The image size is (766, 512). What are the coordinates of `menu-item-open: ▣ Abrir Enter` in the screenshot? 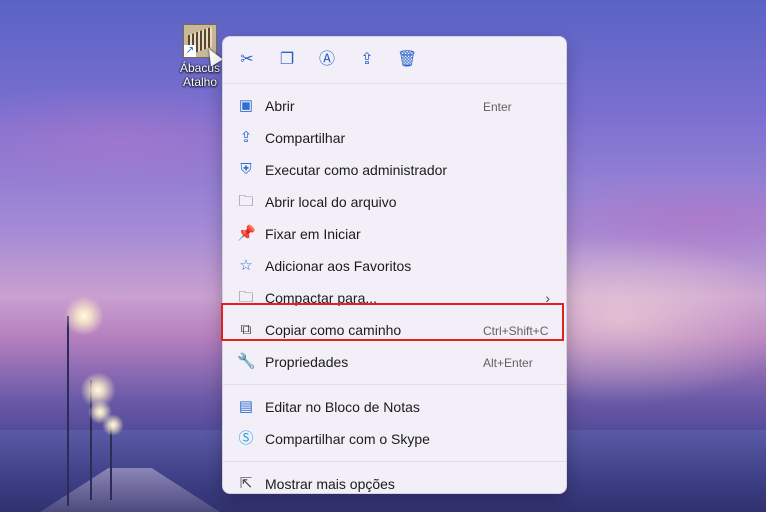 It's located at (394, 106).